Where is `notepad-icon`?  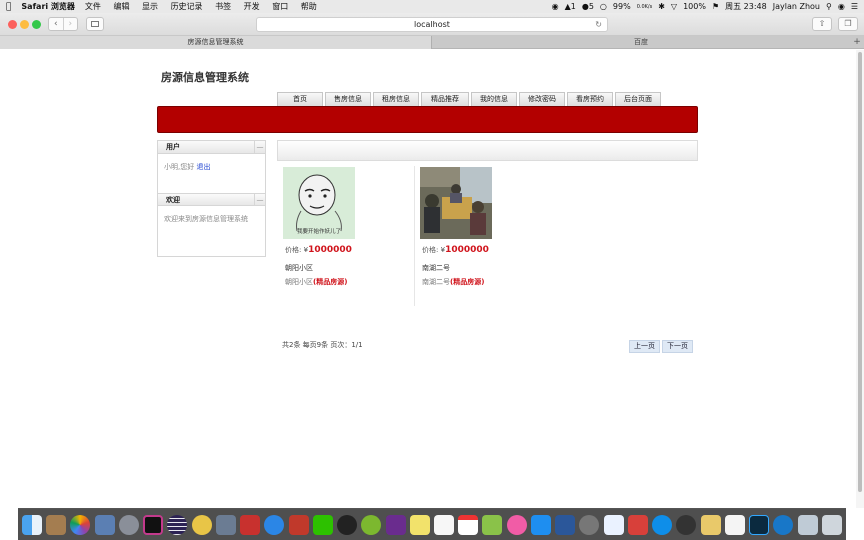 notepad-icon is located at coordinates (710, 524).